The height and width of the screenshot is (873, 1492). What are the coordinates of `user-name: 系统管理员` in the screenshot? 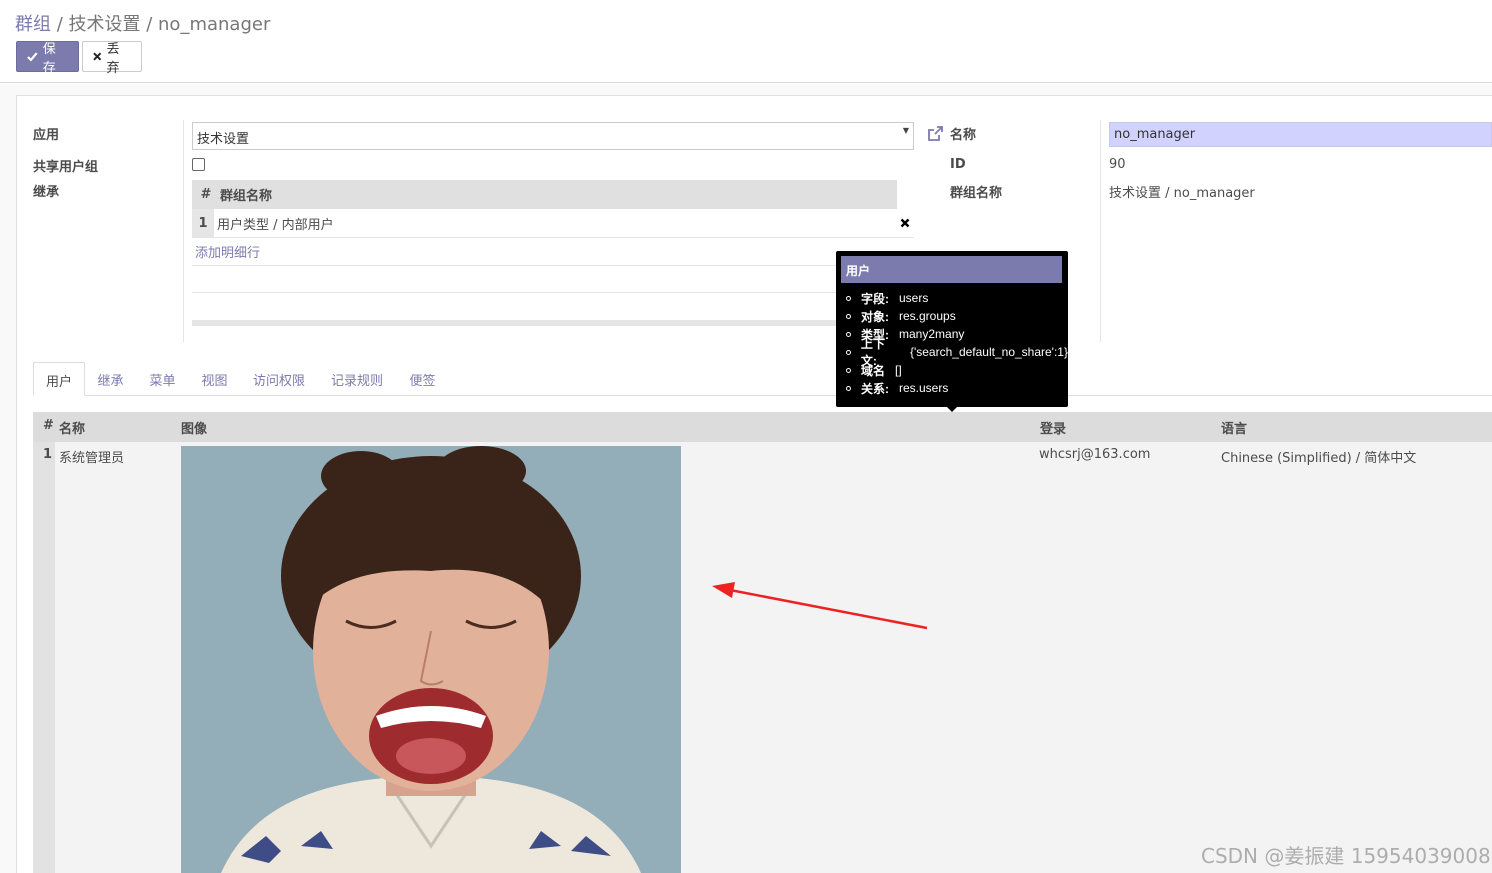 It's located at (92, 458).